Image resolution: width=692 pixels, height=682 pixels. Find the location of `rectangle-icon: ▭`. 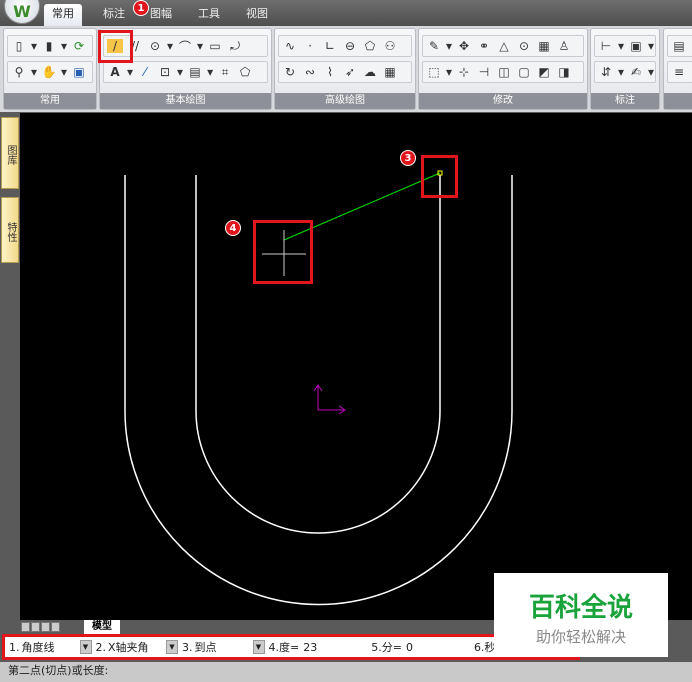

rectangle-icon: ▭ is located at coordinates (215, 46).